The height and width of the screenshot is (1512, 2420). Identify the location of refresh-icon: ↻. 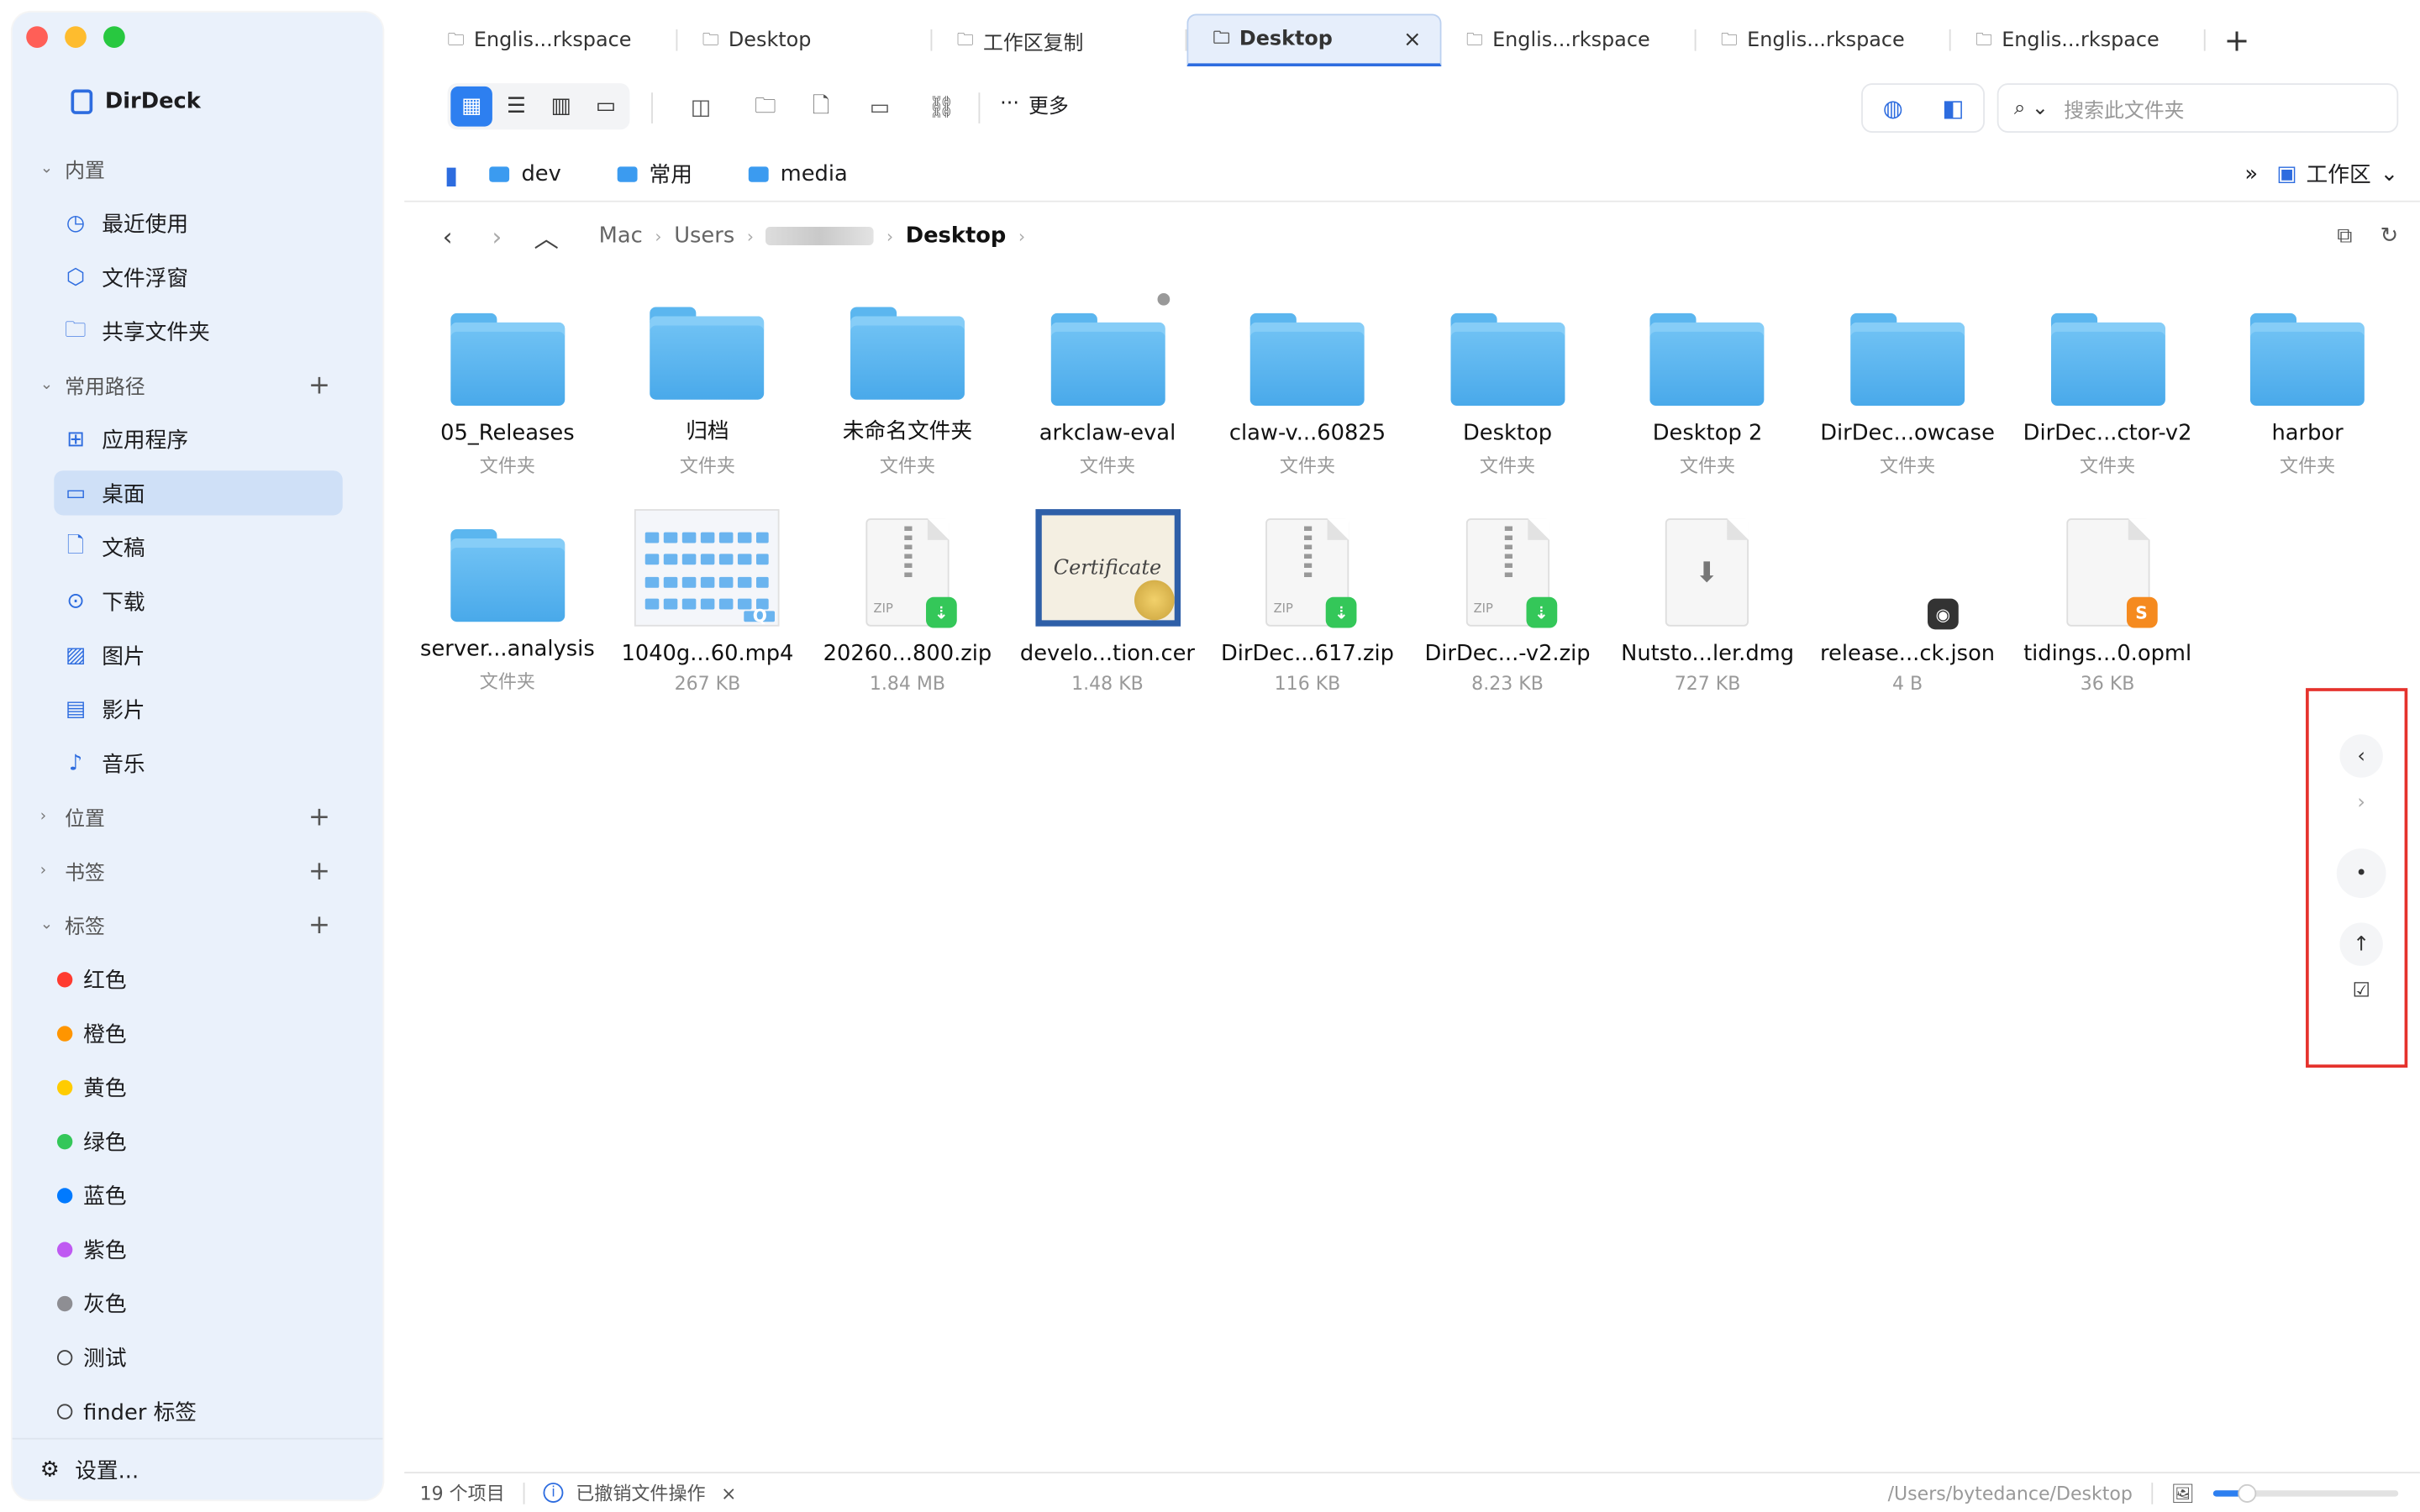
(2390, 235).